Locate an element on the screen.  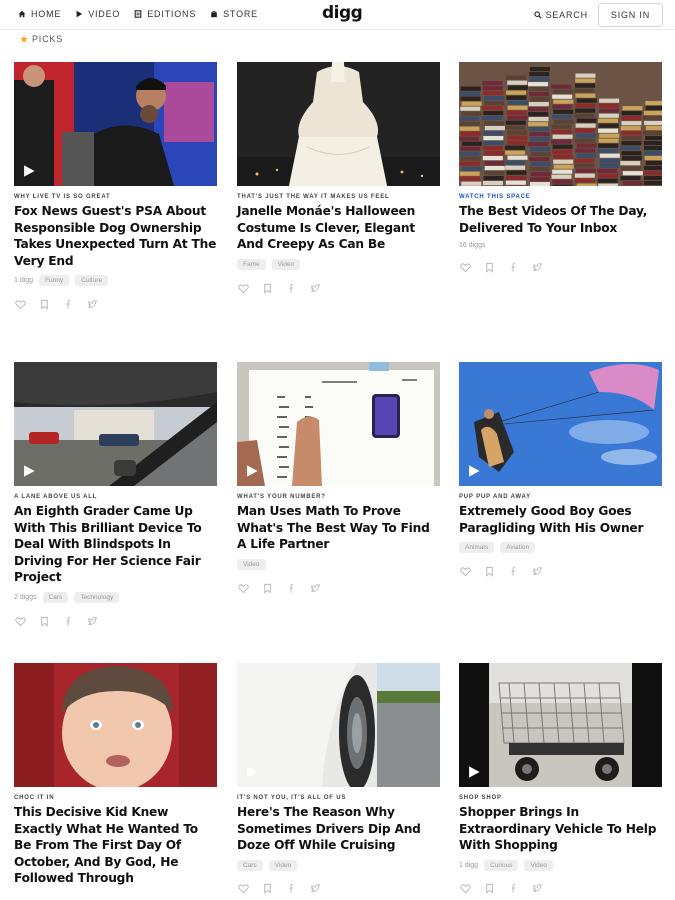
article-kicker: THAT'S JUST THE WAY IT MAKES US FEEL is located at coordinates (313, 197).